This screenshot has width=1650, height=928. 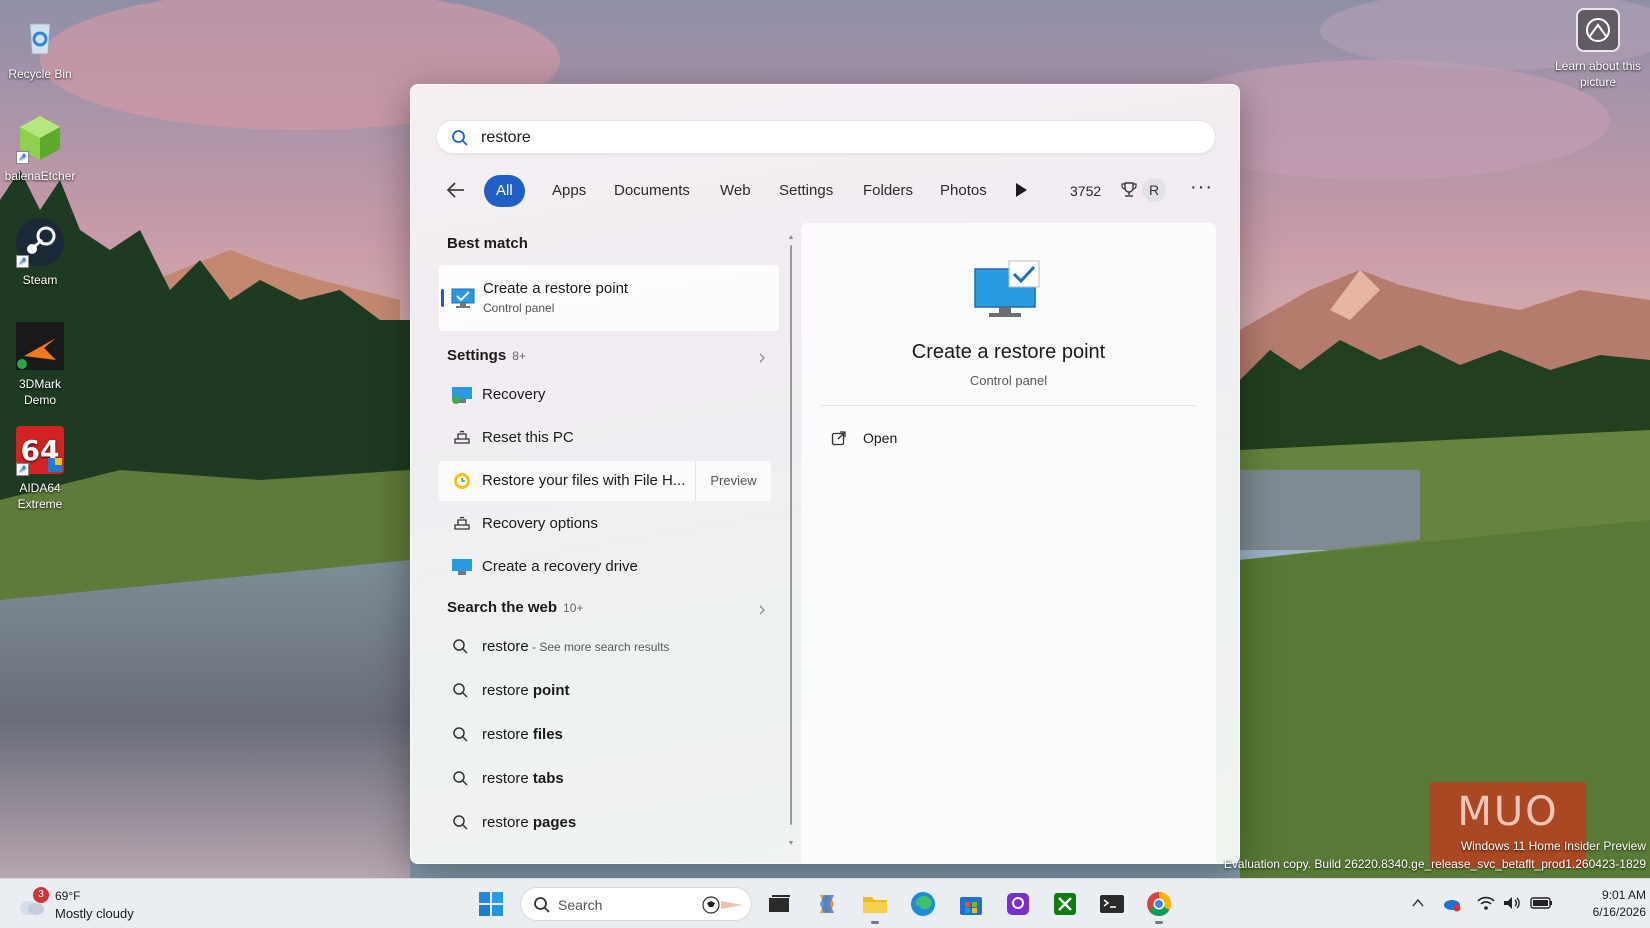 I want to click on web-suggestion-text: restore tabs, so click(x=523, y=778).